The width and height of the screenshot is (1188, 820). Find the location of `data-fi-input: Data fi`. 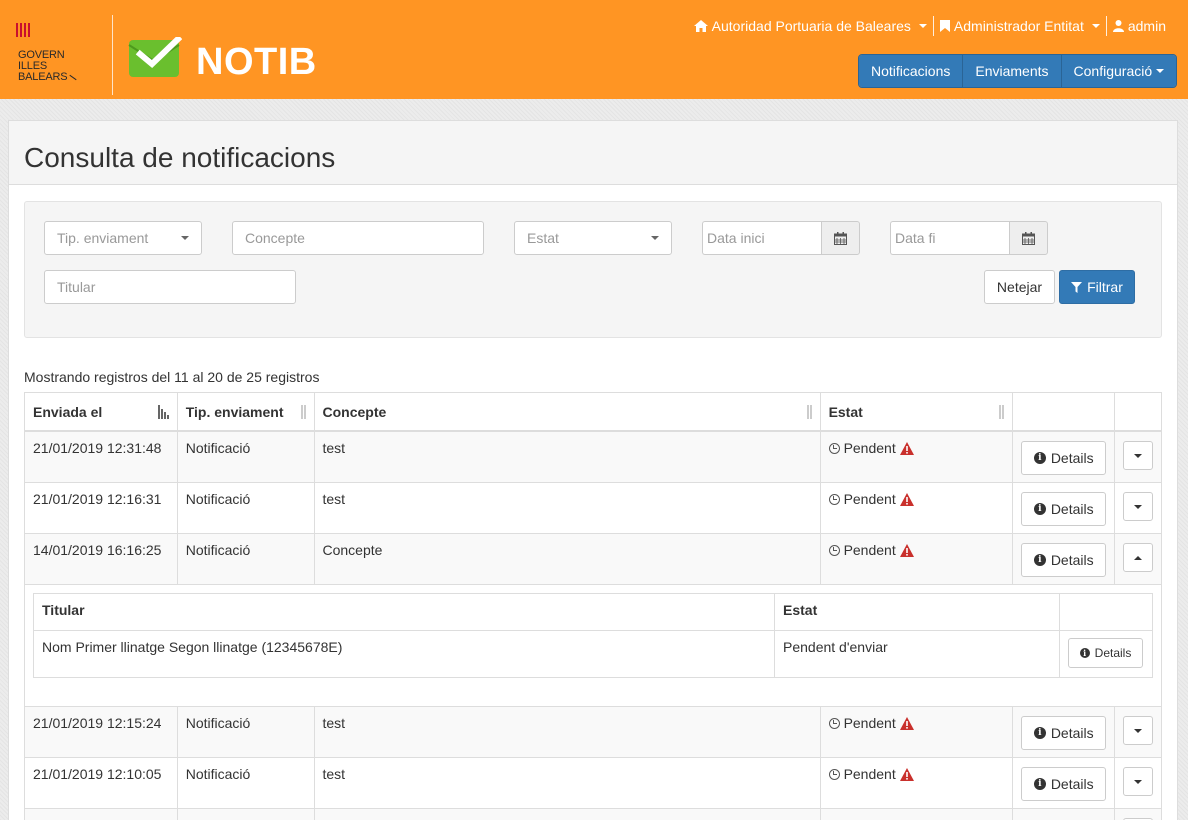

data-fi-input: Data fi is located at coordinates (949, 238).